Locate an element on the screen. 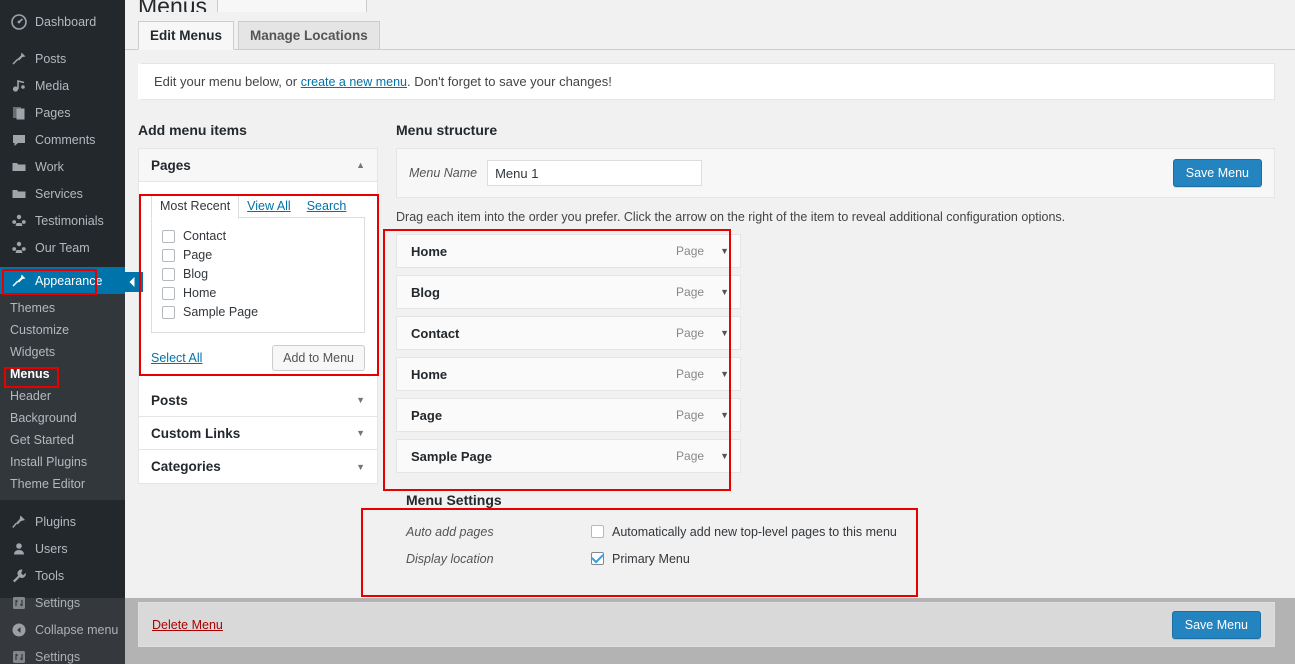 This screenshot has height=664, width=1295. sidebar-item-label: Testimonials is located at coordinates (69, 220).